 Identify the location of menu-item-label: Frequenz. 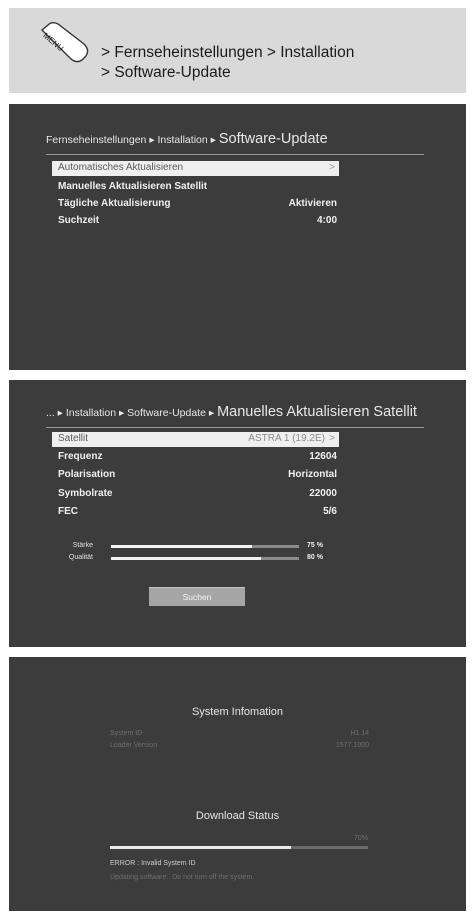
(80, 456).